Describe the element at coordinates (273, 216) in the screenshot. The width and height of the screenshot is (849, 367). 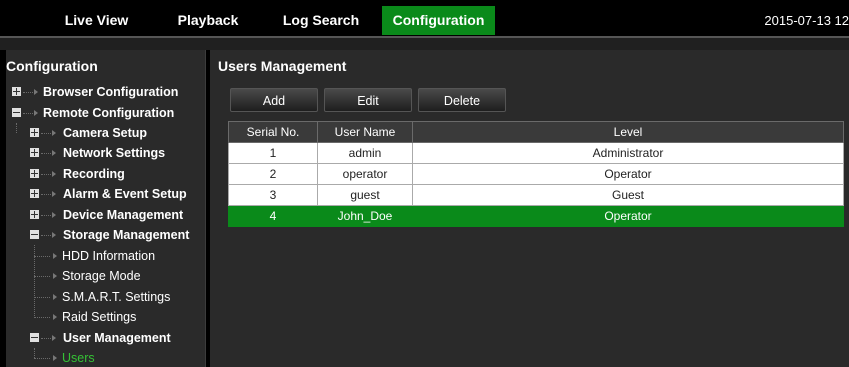
I see `serial-cell: 4` at that location.